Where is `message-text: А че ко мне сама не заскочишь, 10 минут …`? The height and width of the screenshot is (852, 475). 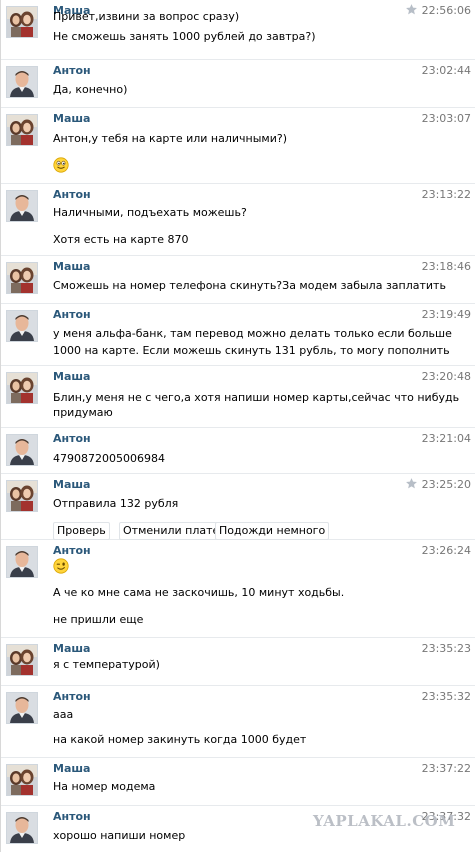
message-text: А че ко мне сама не заскочишь, 10 минут … is located at coordinates (199, 592).